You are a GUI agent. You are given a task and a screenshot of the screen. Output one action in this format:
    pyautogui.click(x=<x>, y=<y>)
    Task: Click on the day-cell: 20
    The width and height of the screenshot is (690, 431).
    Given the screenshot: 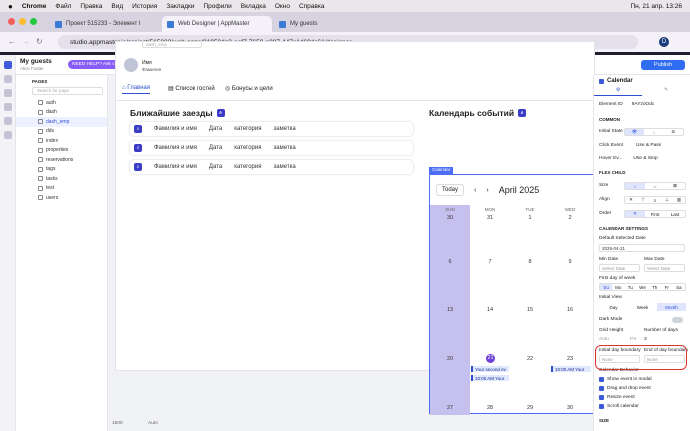 What is the action you would take?
    pyautogui.click(x=450, y=359)
    